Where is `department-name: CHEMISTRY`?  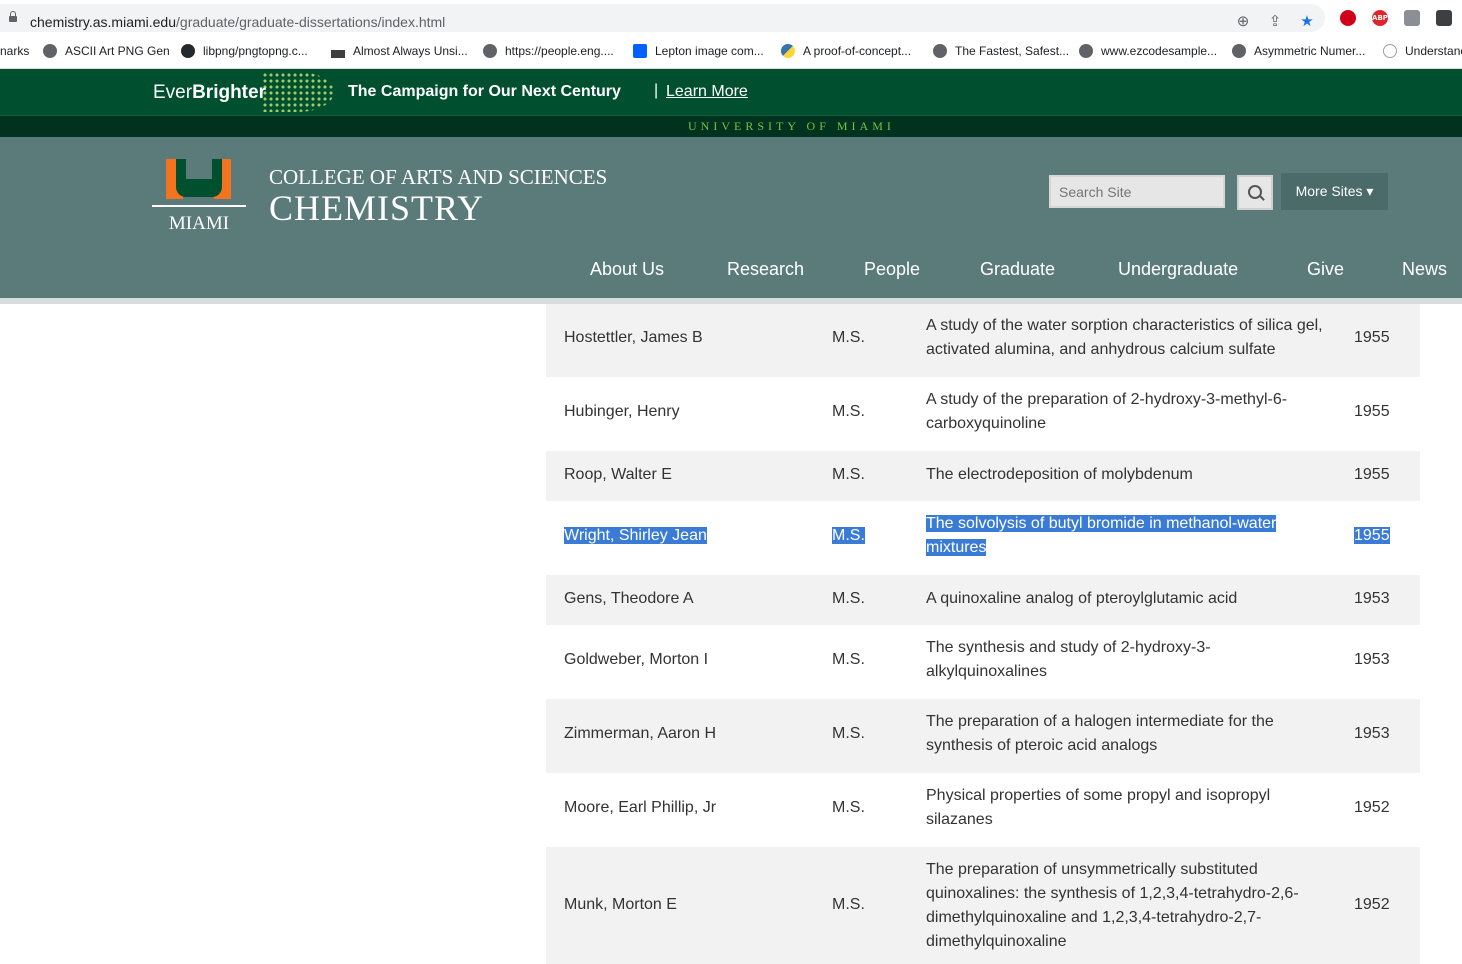 department-name: CHEMISTRY is located at coordinates (376, 208).